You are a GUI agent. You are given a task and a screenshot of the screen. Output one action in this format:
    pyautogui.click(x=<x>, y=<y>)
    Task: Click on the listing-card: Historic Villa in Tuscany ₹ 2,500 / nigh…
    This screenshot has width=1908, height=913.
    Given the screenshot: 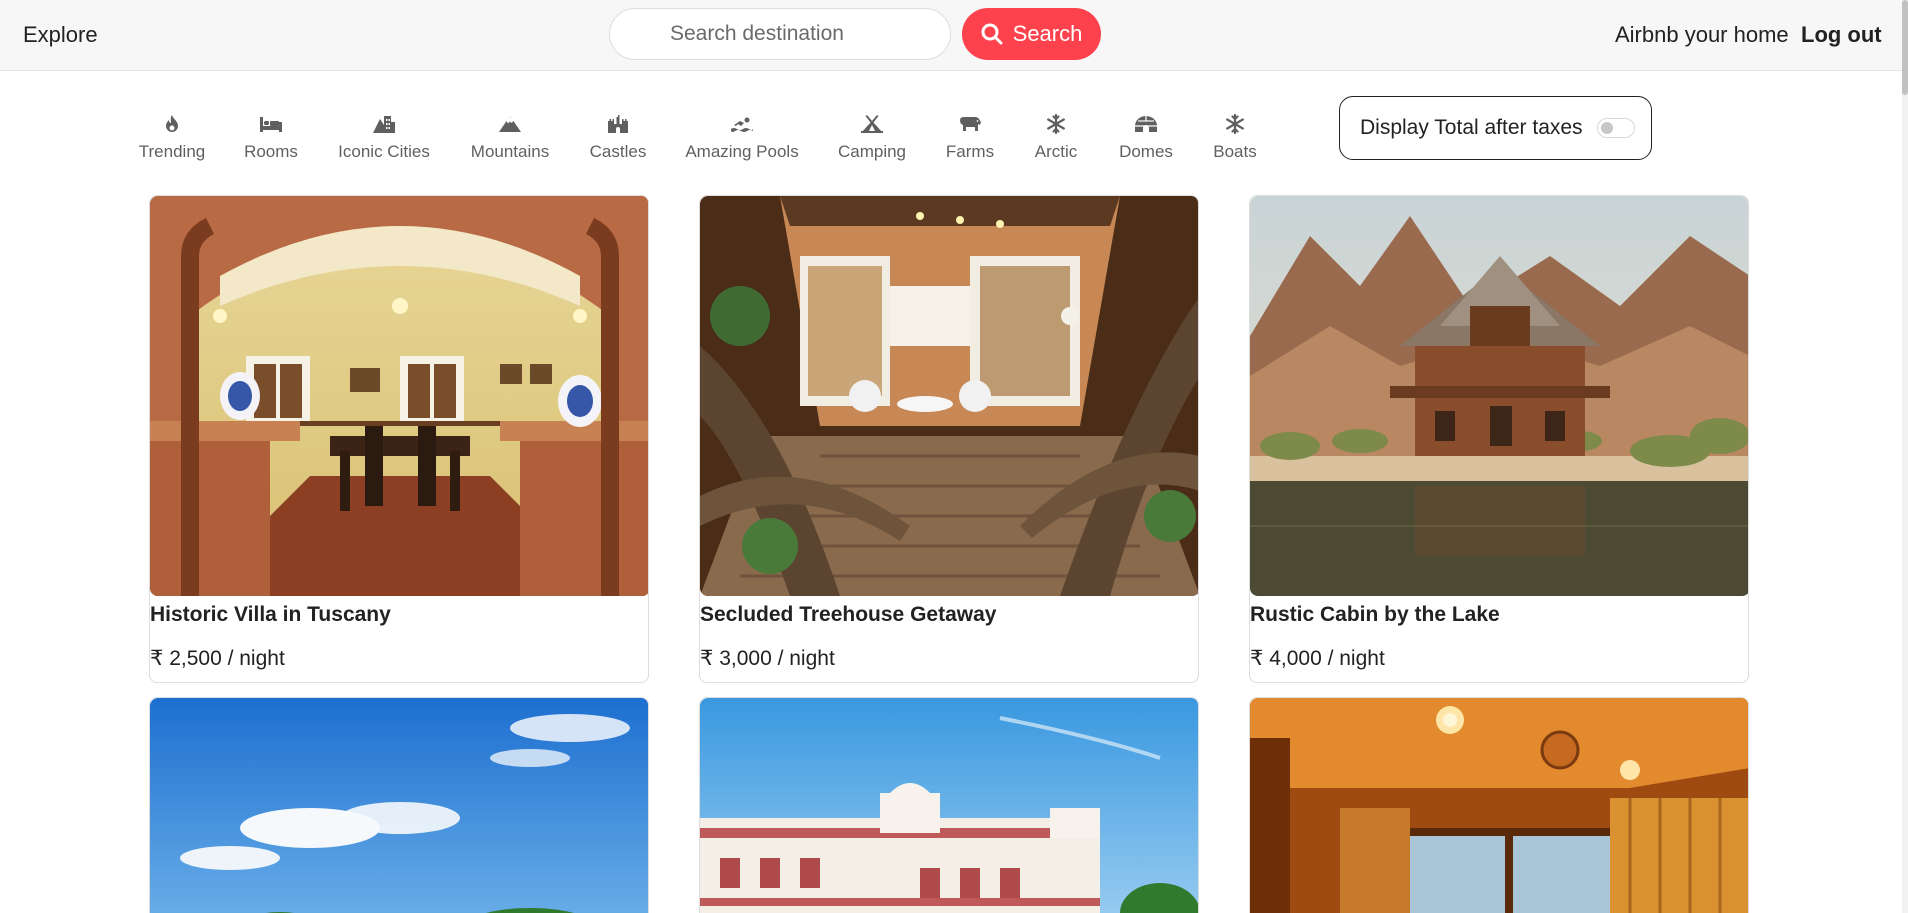 What is the action you would take?
    pyautogui.click(x=399, y=439)
    